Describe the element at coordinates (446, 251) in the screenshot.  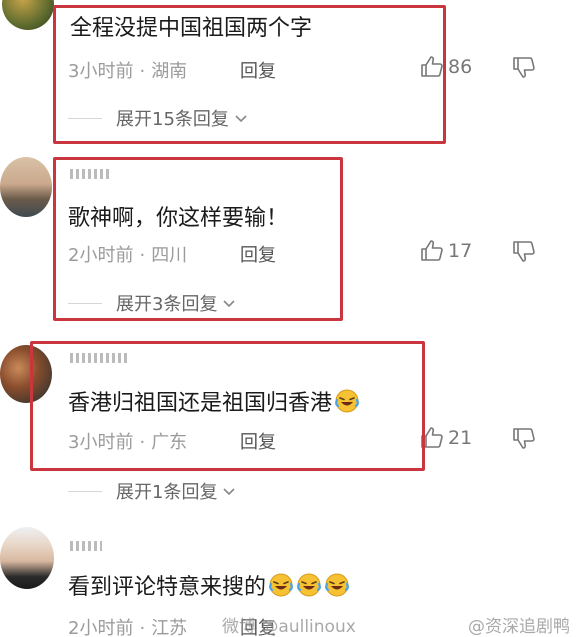
I see `like-button: 17` at that location.